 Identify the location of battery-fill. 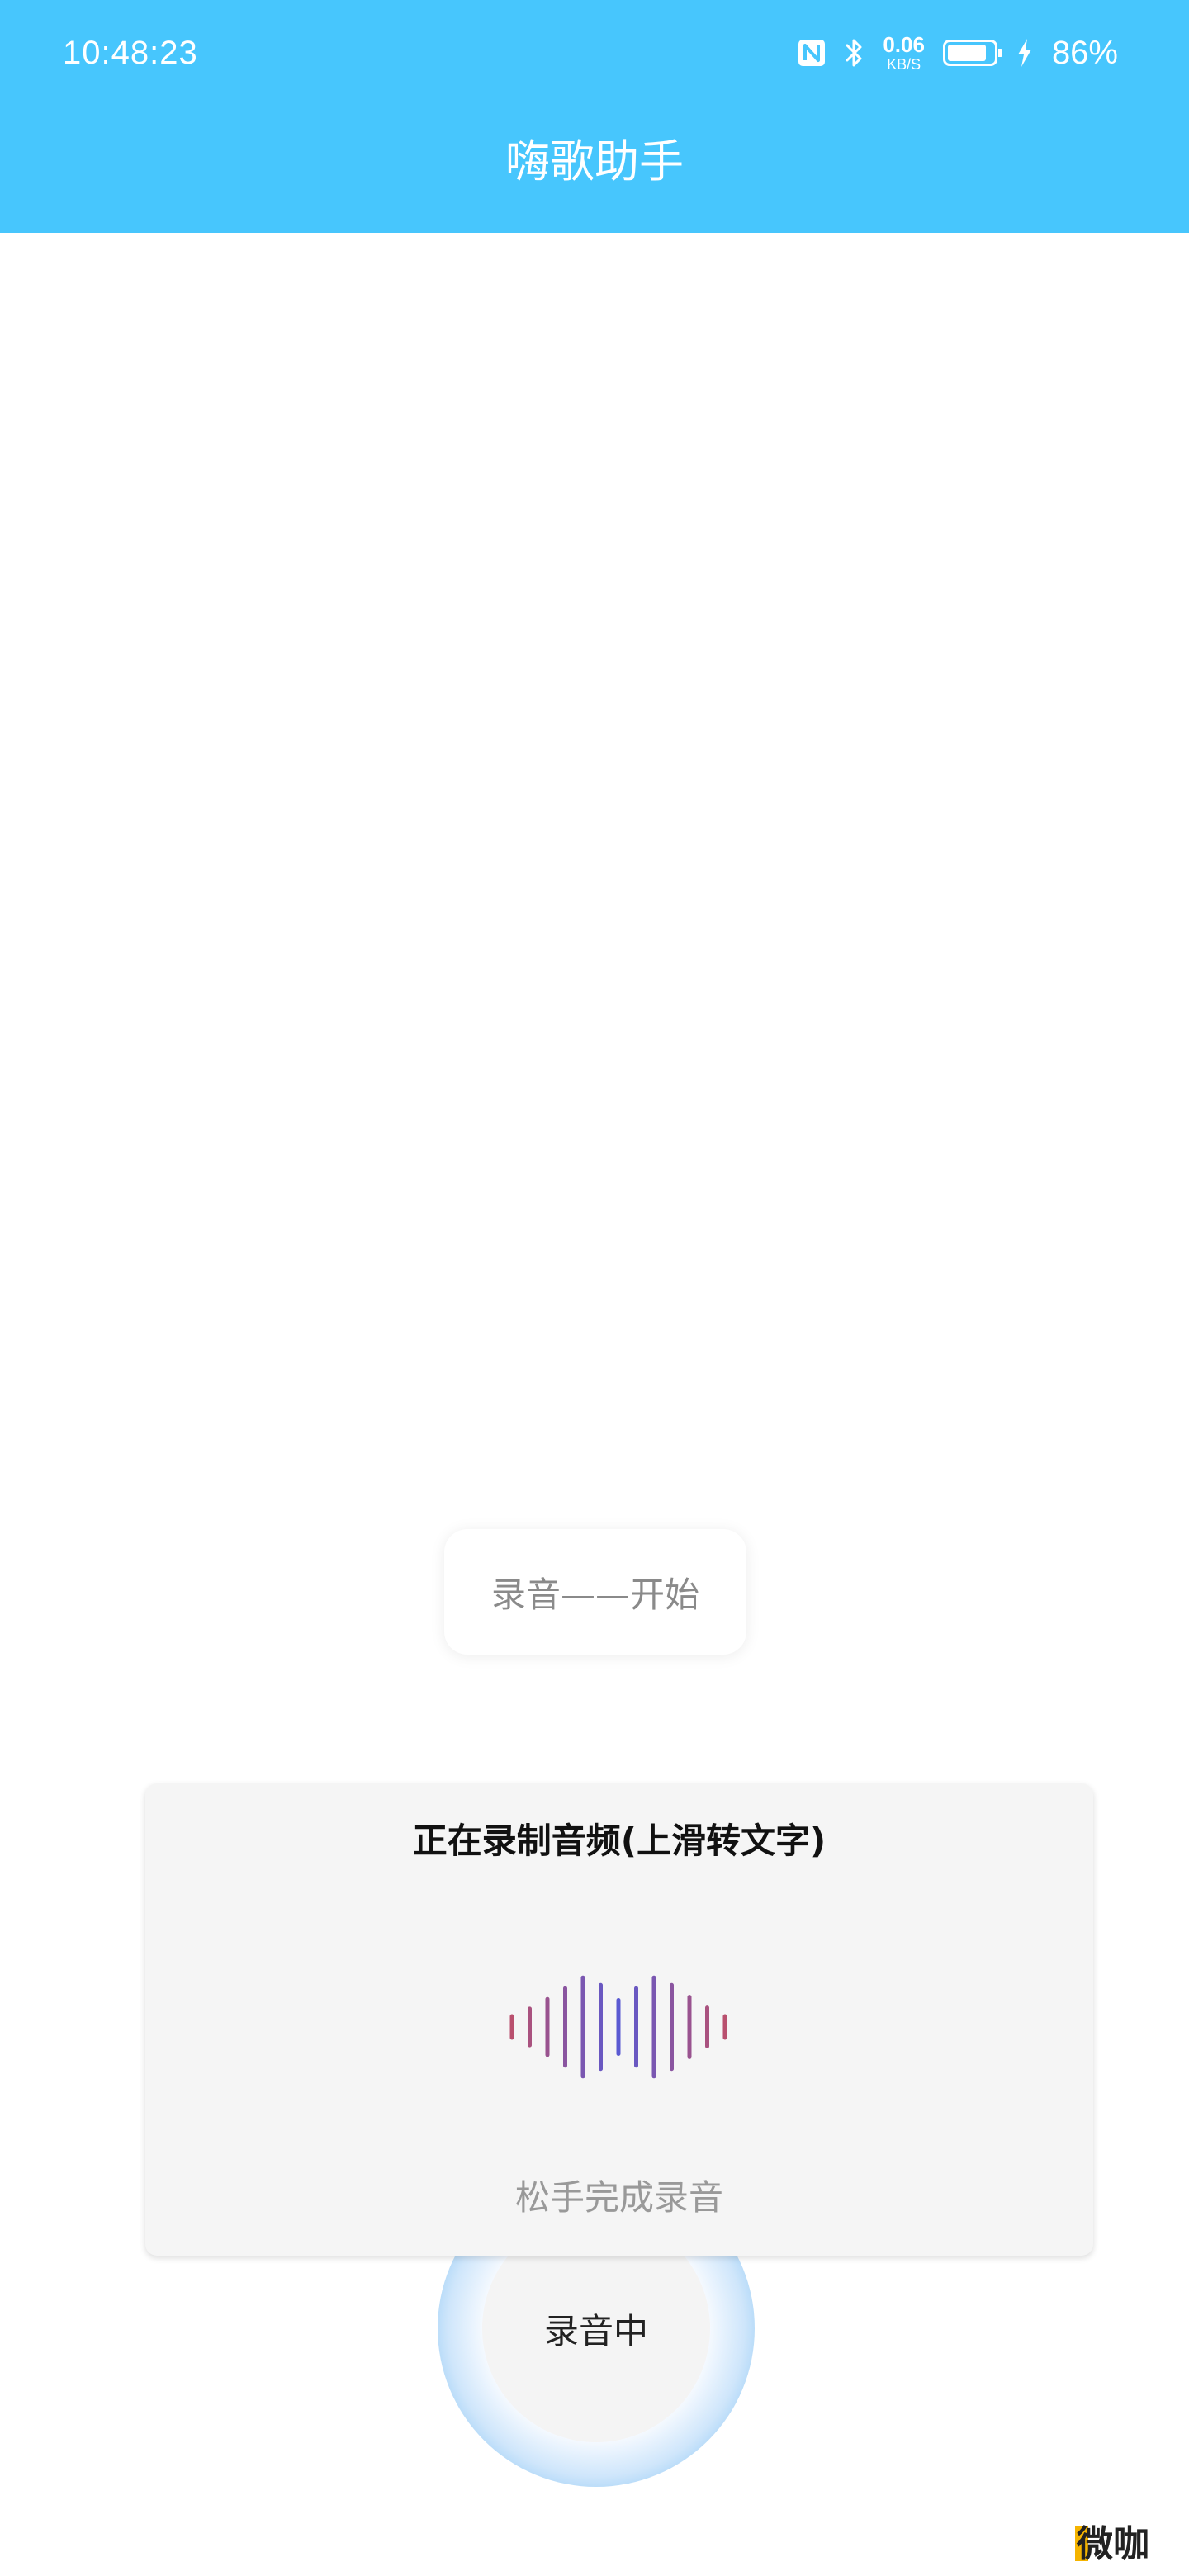
(966, 53).